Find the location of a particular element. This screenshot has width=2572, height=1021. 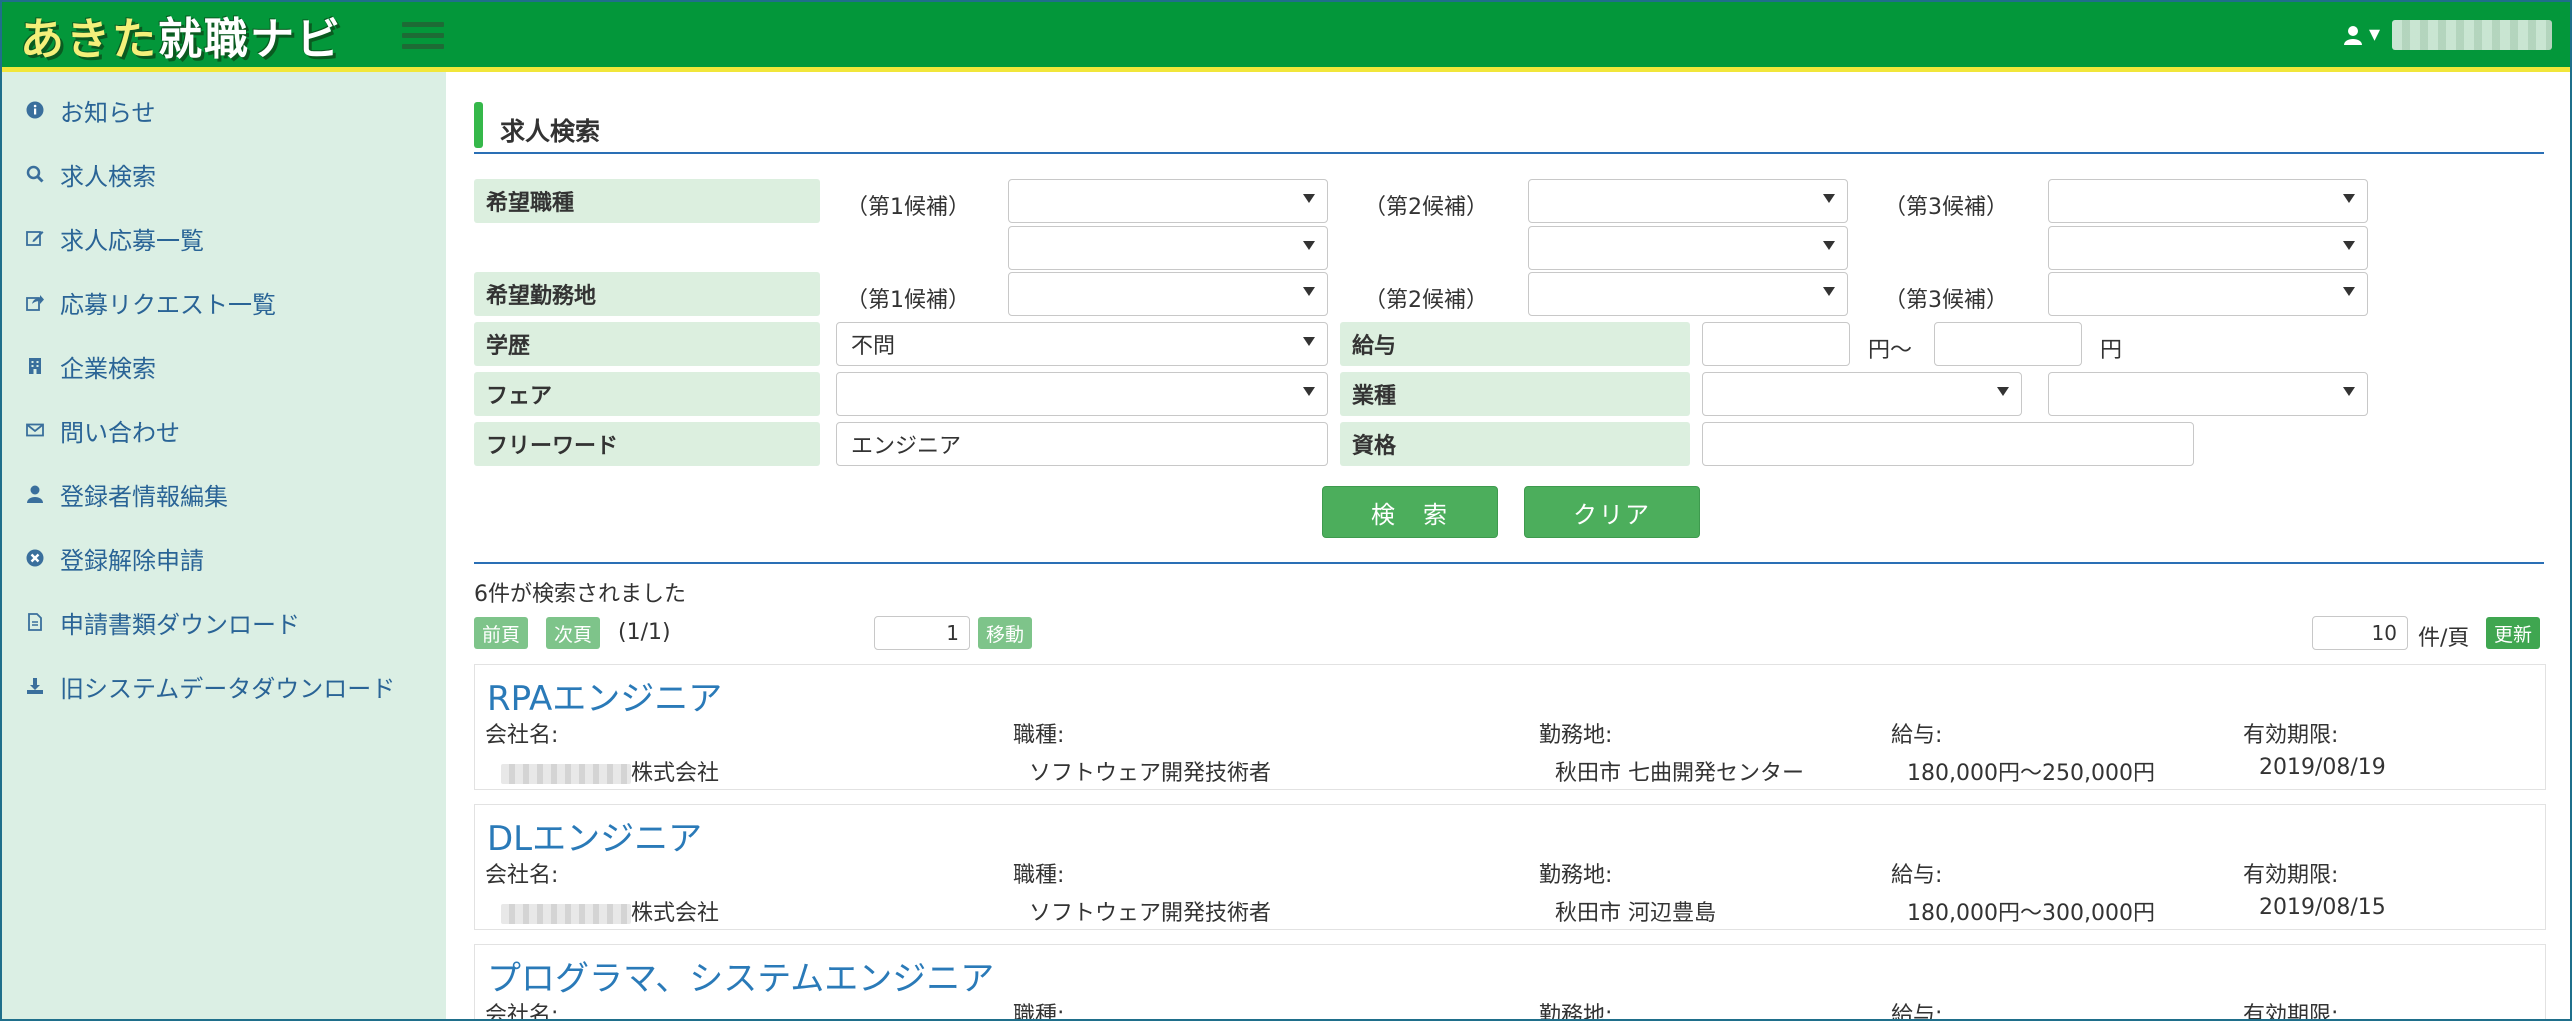

go-to-page-button: 移動 is located at coordinates (1005, 633).